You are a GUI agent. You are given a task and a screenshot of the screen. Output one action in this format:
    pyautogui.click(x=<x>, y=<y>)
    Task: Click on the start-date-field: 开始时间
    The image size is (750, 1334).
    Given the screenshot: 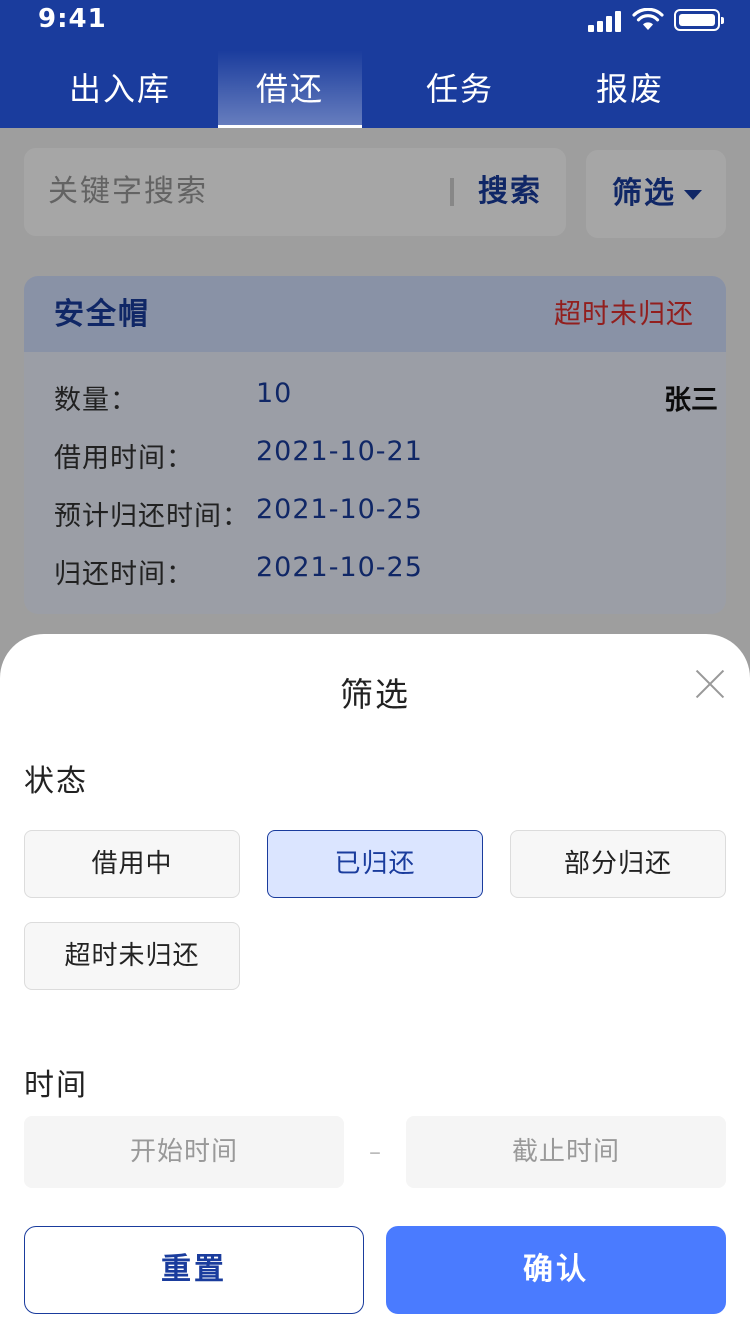 What is the action you would take?
    pyautogui.click(x=184, y=1152)
    